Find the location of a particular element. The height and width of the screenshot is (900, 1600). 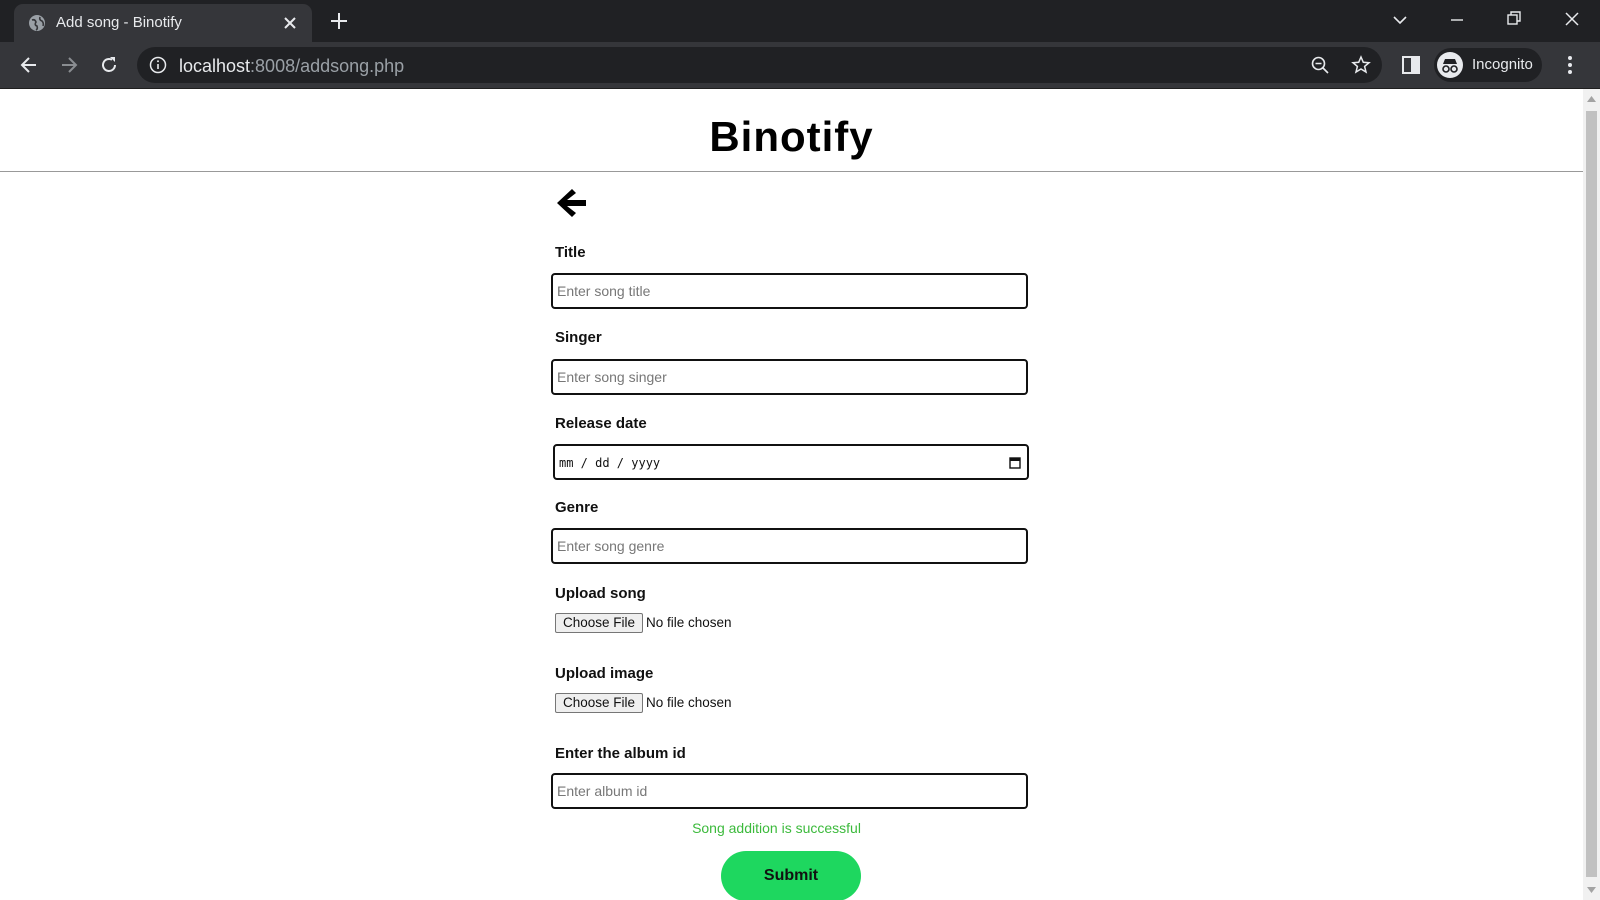

release-date-format: mm / dd / yyyy is located at coordinates (610, 463).